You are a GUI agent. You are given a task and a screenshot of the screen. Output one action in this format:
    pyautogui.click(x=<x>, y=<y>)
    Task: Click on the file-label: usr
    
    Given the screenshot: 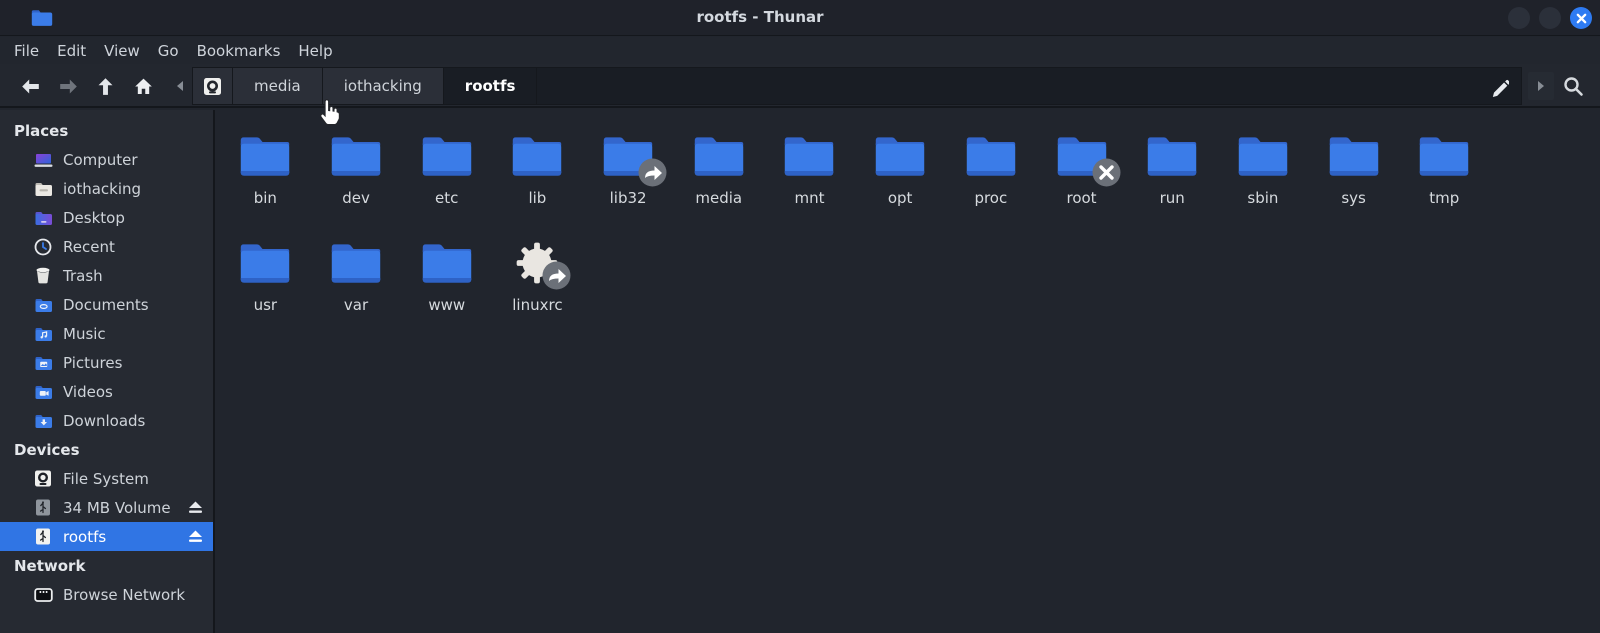 What is the action you would take?
    pyautogui.click(x=265, y=305)
    